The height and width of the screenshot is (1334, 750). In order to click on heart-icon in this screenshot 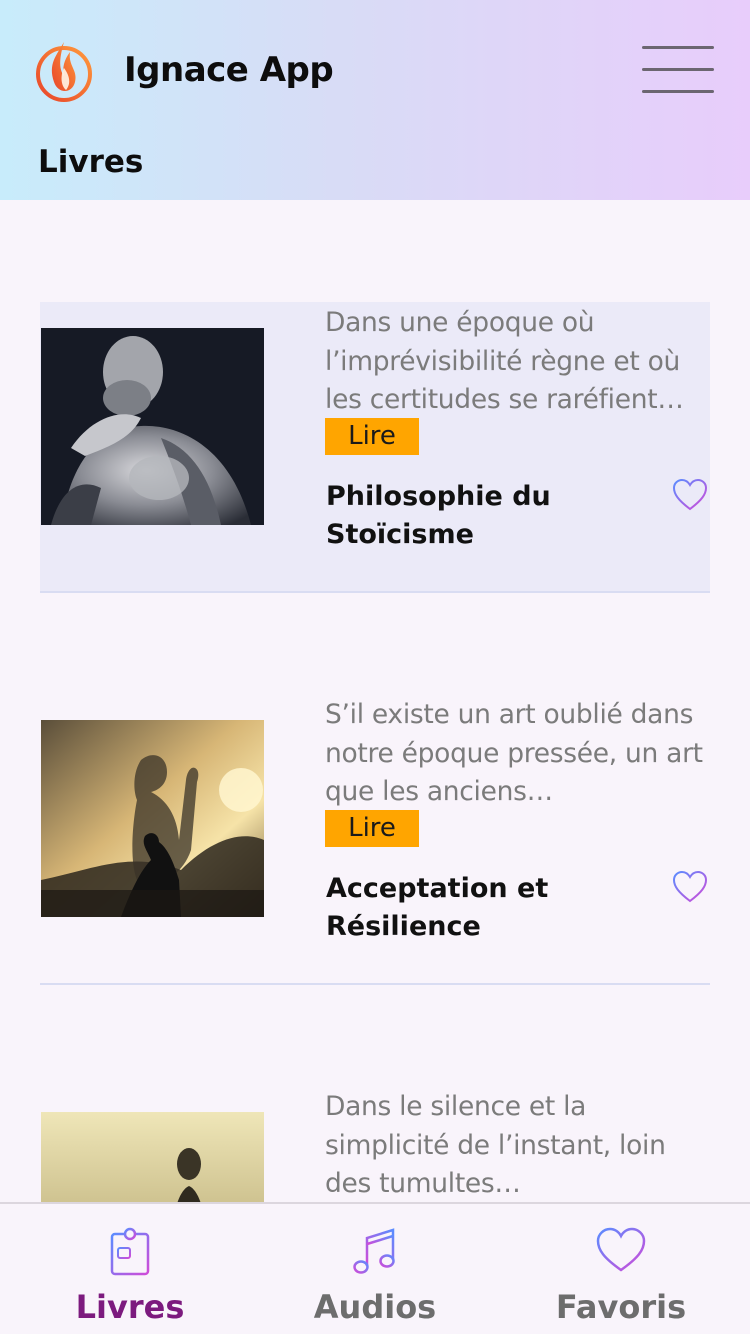, I will do `click(621, 1252)`.